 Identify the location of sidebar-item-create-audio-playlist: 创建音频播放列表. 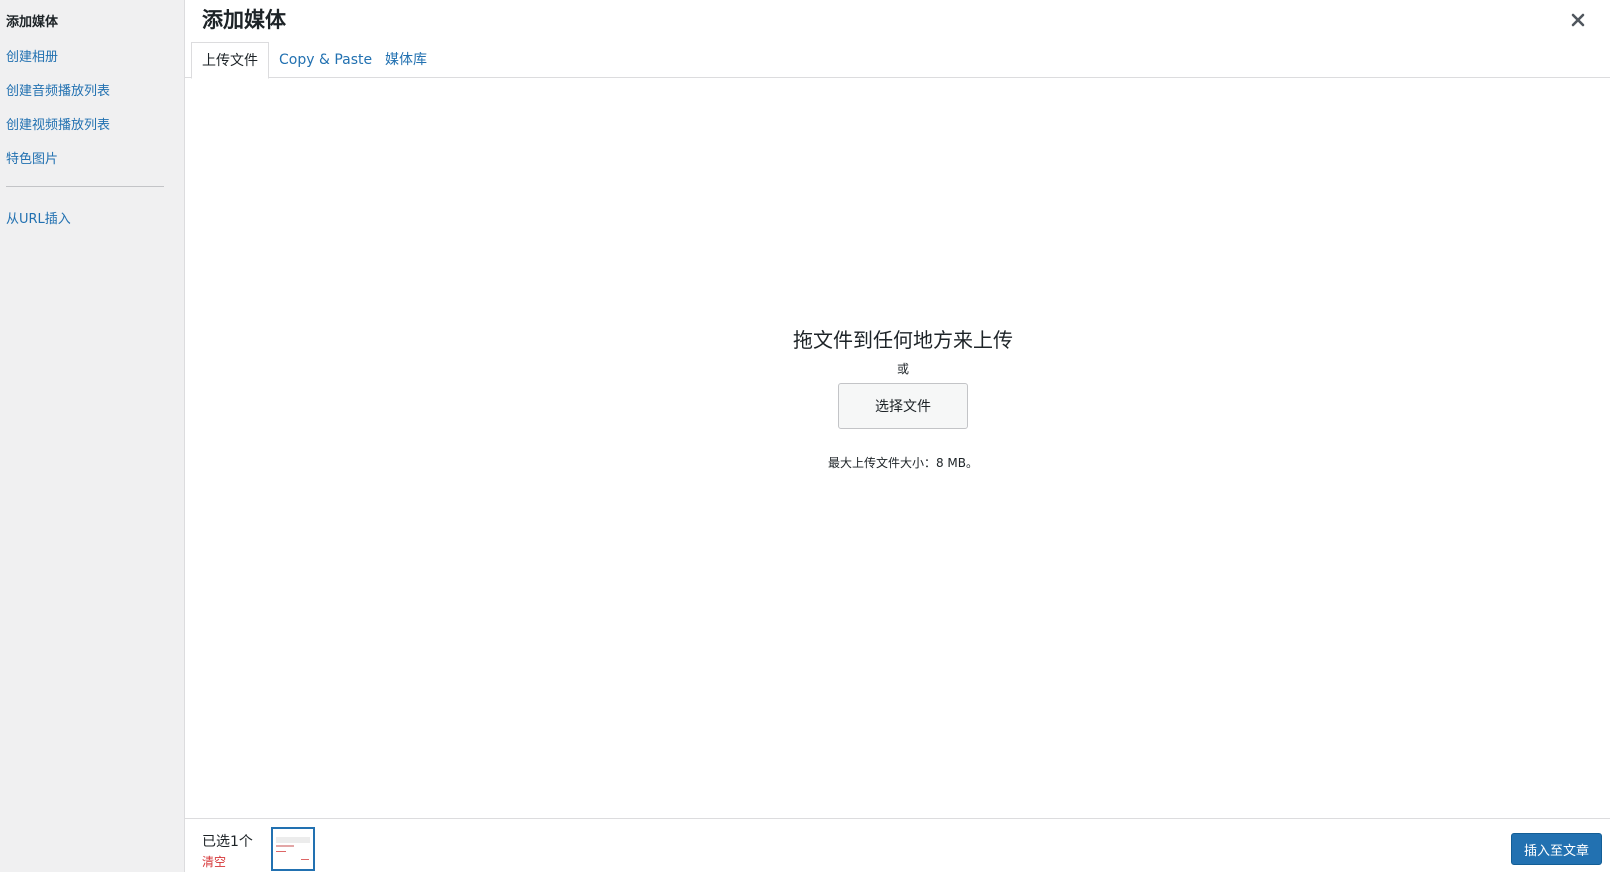
(58, 89).